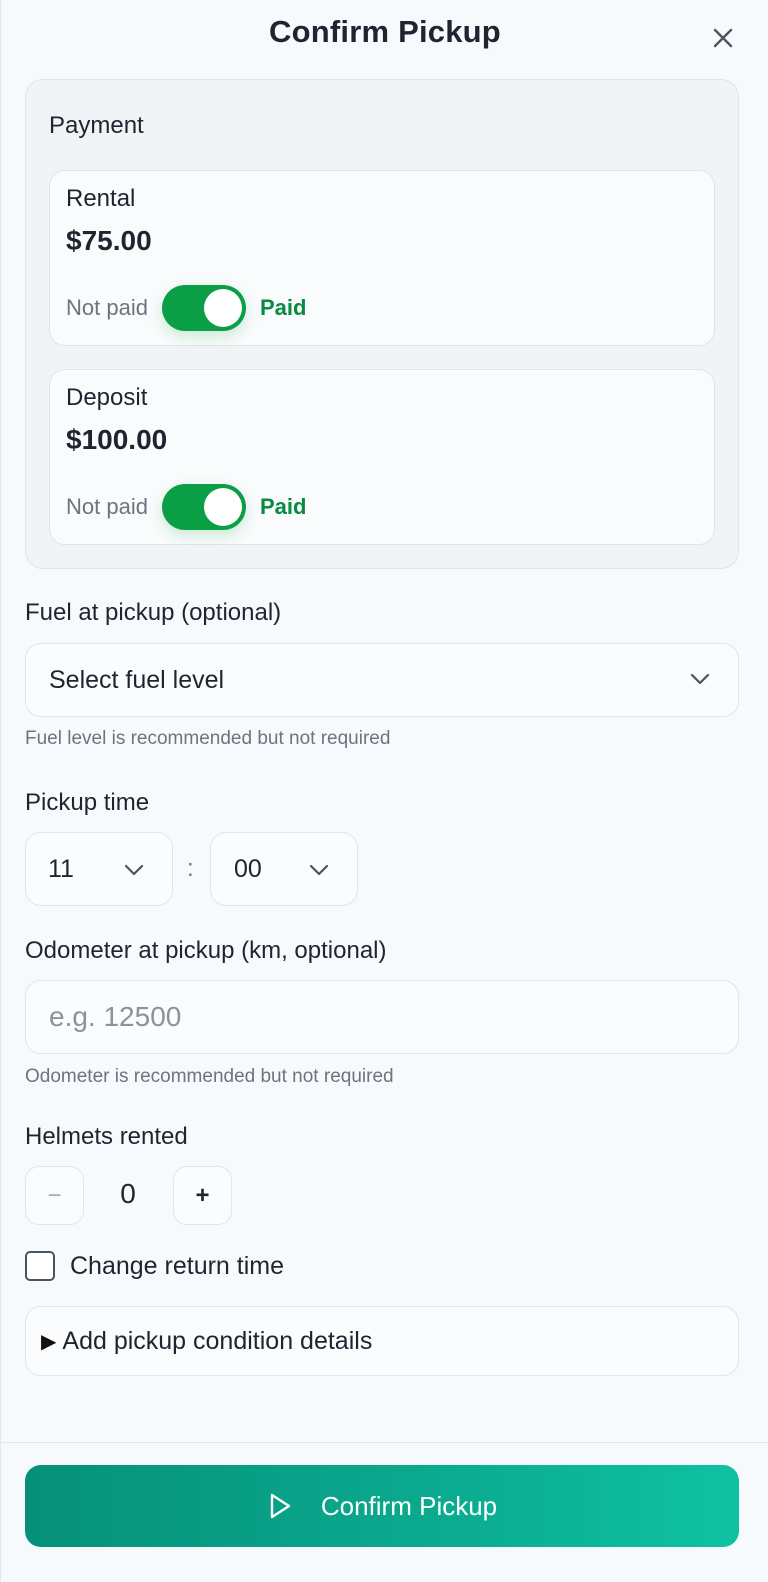 This screenshot has width=768, height=1582. I want to click on deposit-paid-toggle-row: Not paid Paid, so click(186, 507).